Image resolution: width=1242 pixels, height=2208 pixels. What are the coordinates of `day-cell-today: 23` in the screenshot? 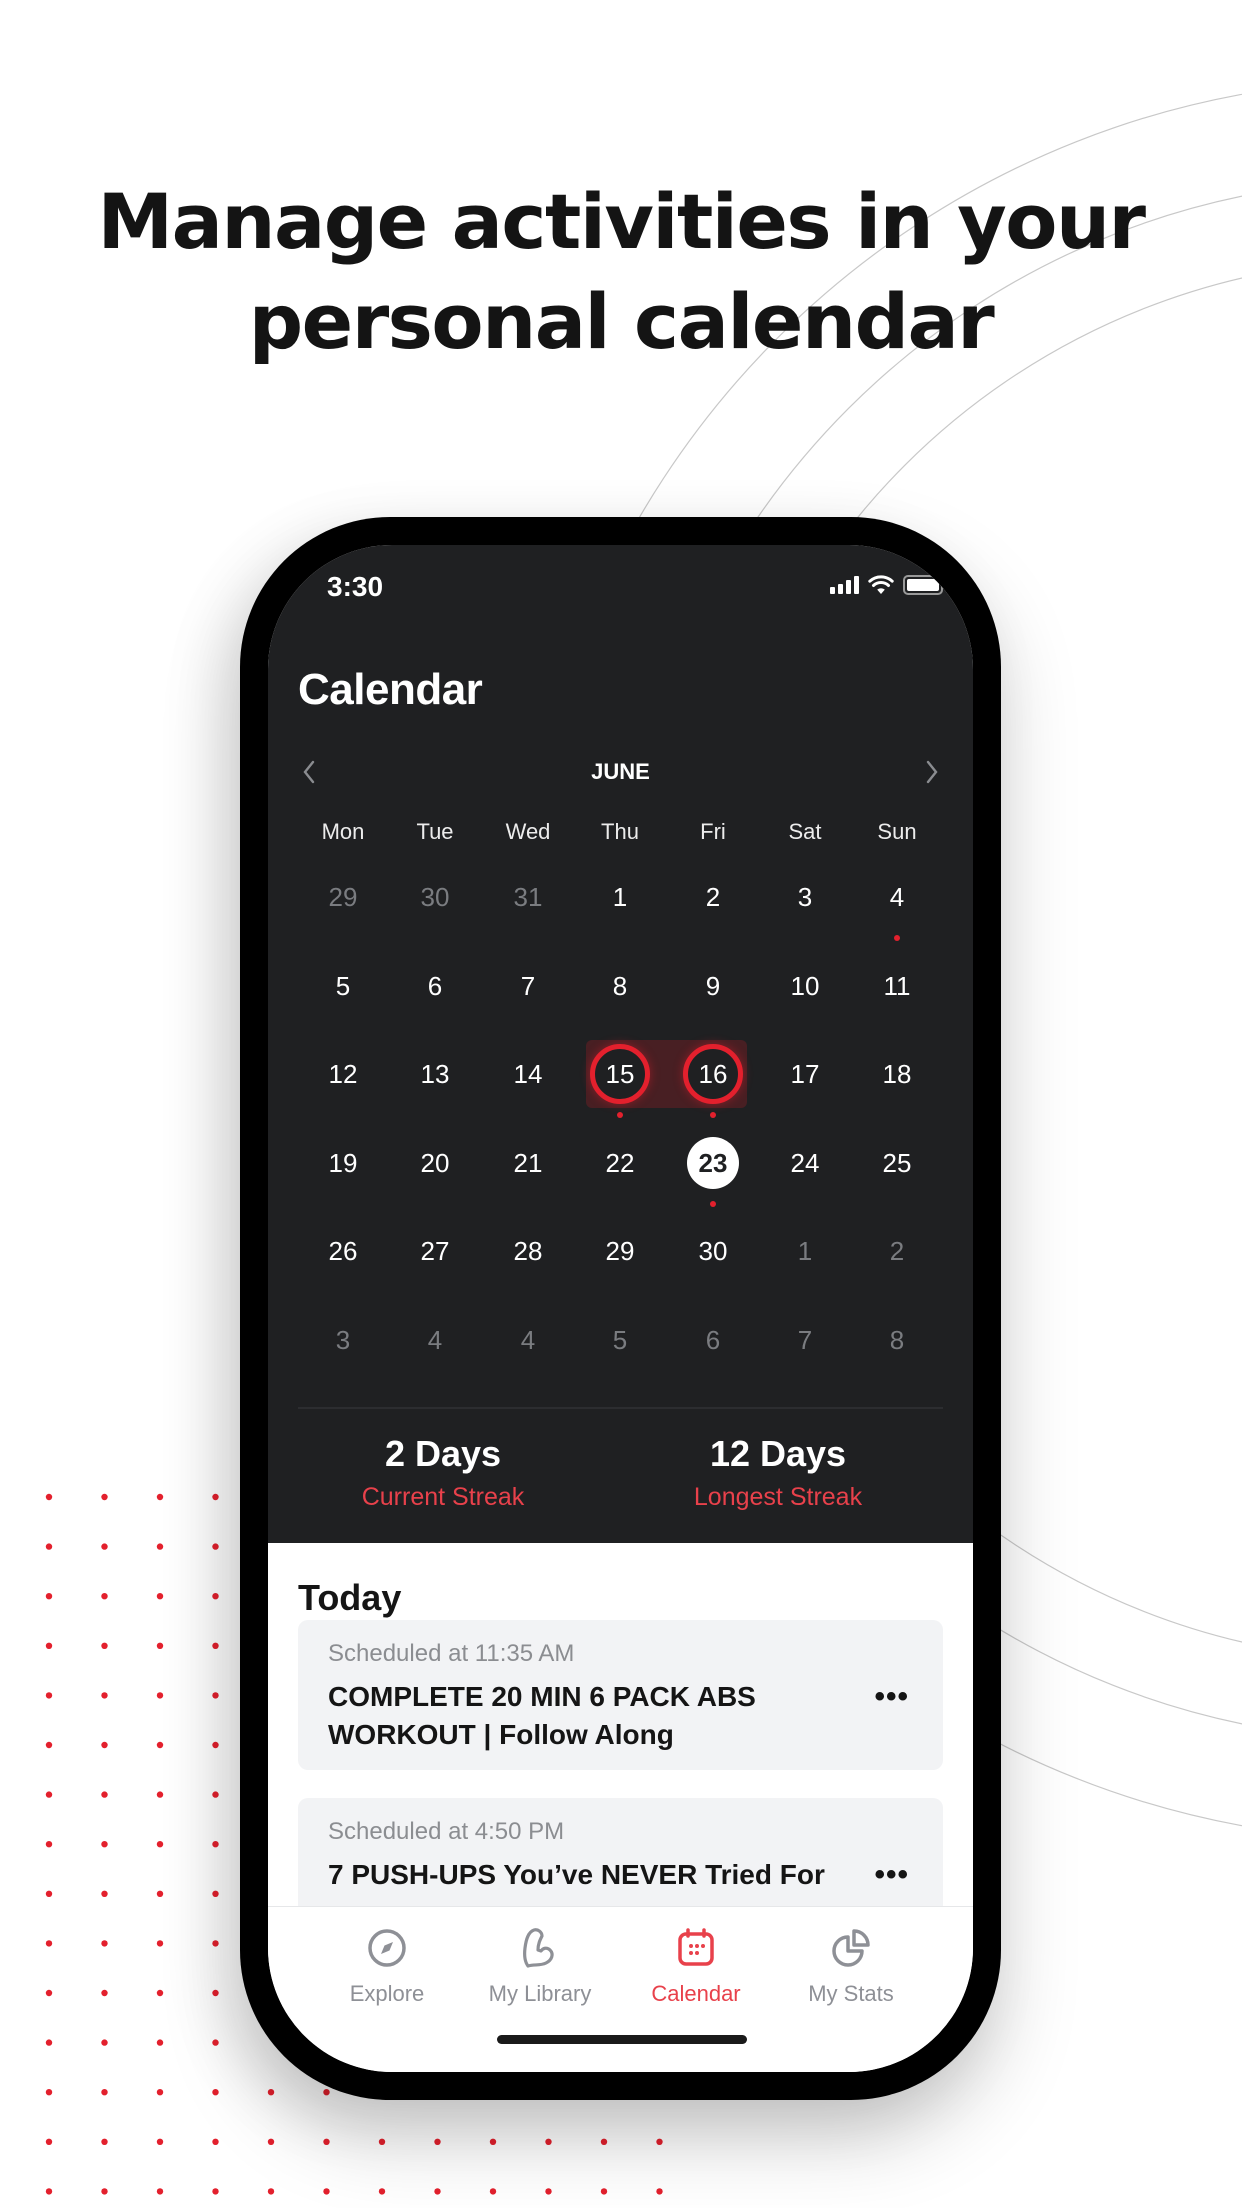 It's located at (713, 1163).